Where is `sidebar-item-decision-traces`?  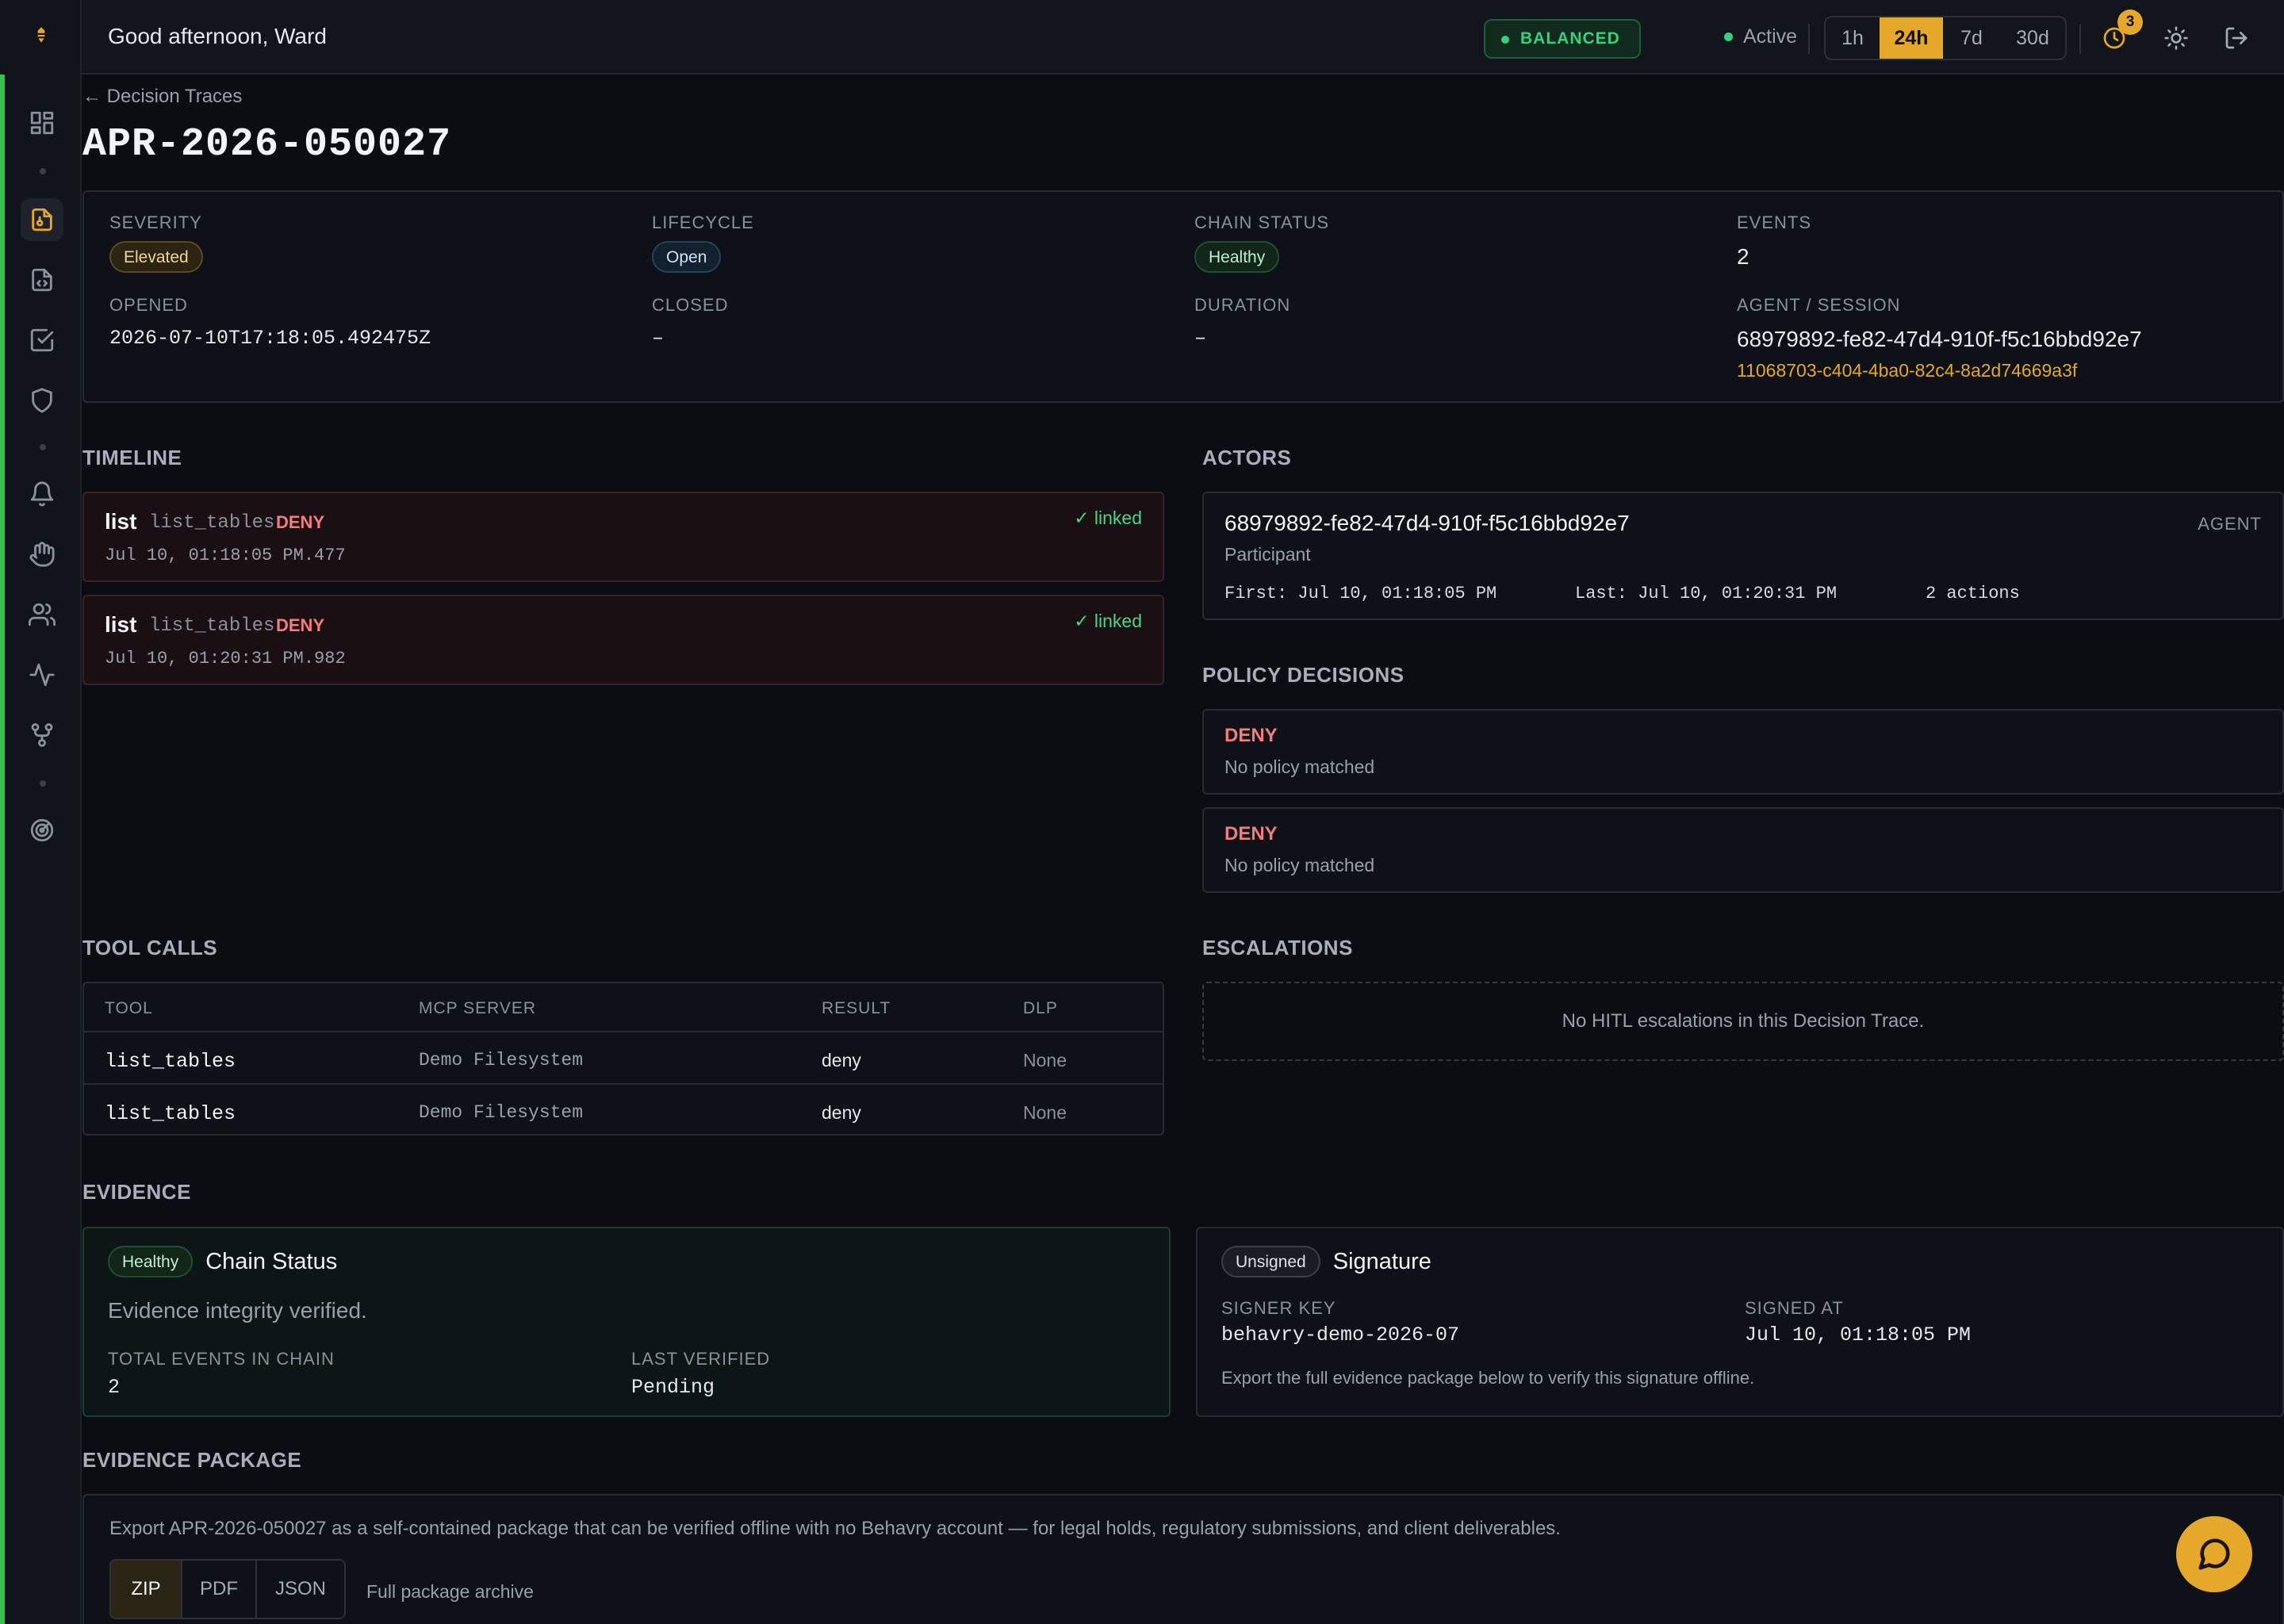
sidebar-item-decision-traces is located at coordinates (42, 219).